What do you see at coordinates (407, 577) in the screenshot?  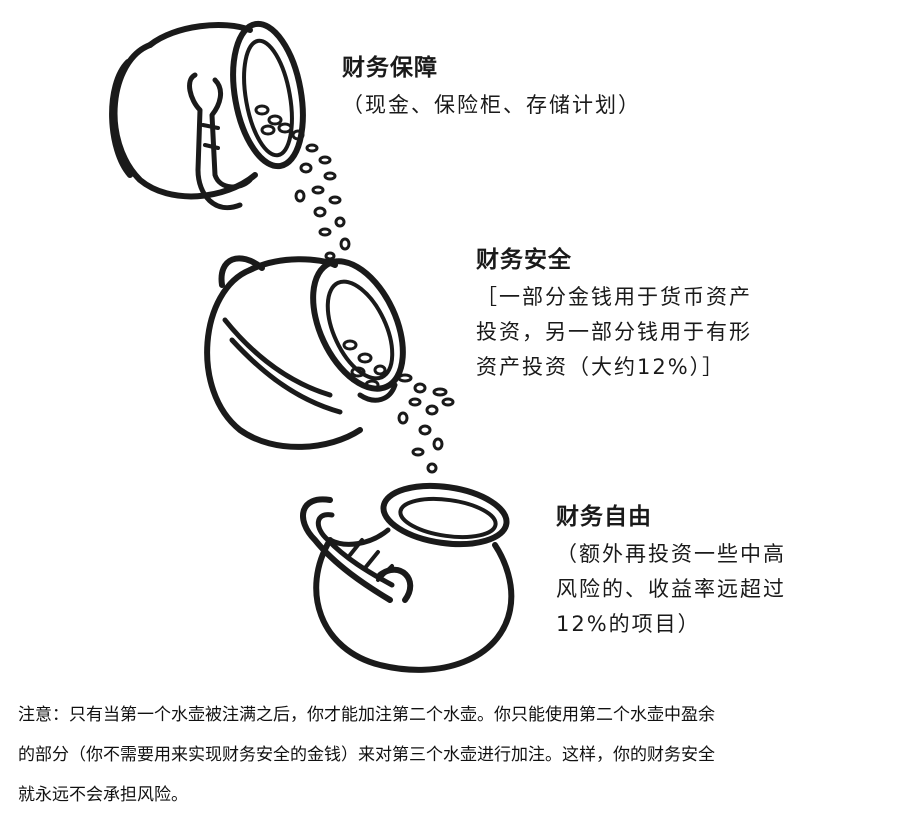 I see `jug-3-drawing` at bounding box center [407, 577].